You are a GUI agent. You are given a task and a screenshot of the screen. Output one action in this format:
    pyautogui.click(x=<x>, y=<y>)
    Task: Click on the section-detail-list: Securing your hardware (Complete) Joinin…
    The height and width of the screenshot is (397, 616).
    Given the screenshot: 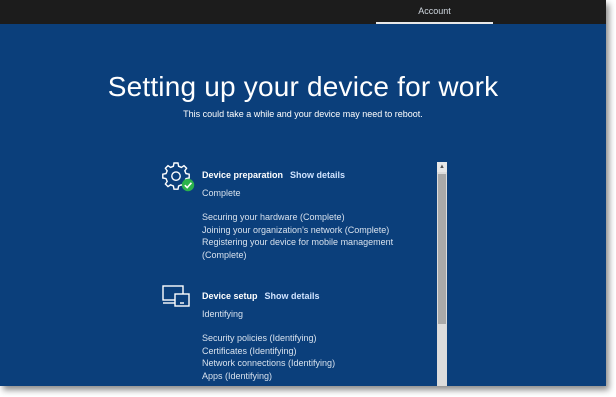 What is the action you would take?
    pyautogui.click(x=317, y=236)
    